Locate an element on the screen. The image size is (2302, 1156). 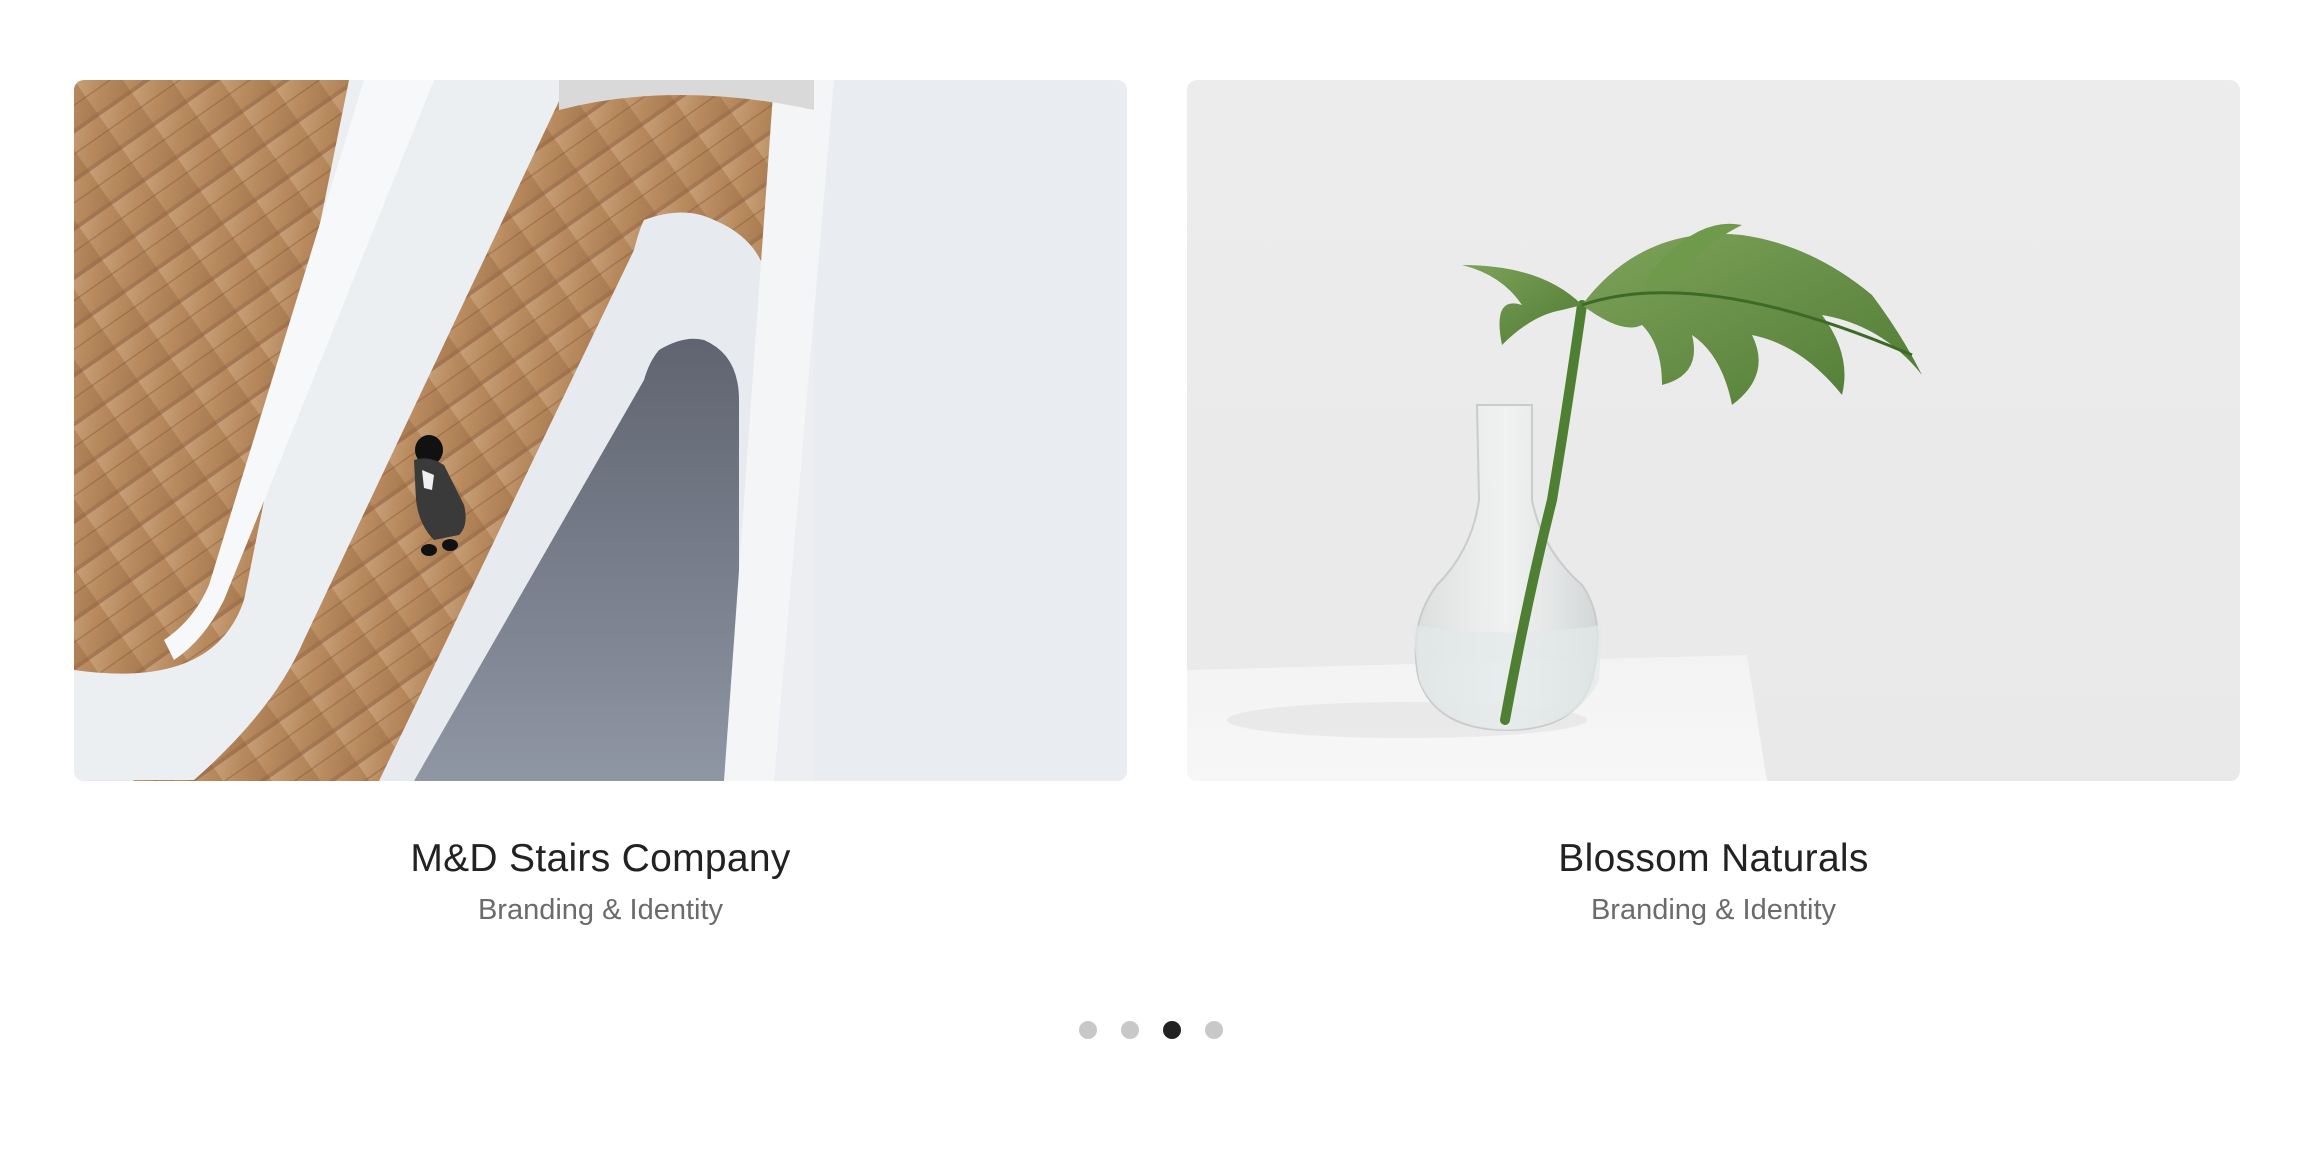
pagination-dot-3-active is located at coordinates (1172, 1030).